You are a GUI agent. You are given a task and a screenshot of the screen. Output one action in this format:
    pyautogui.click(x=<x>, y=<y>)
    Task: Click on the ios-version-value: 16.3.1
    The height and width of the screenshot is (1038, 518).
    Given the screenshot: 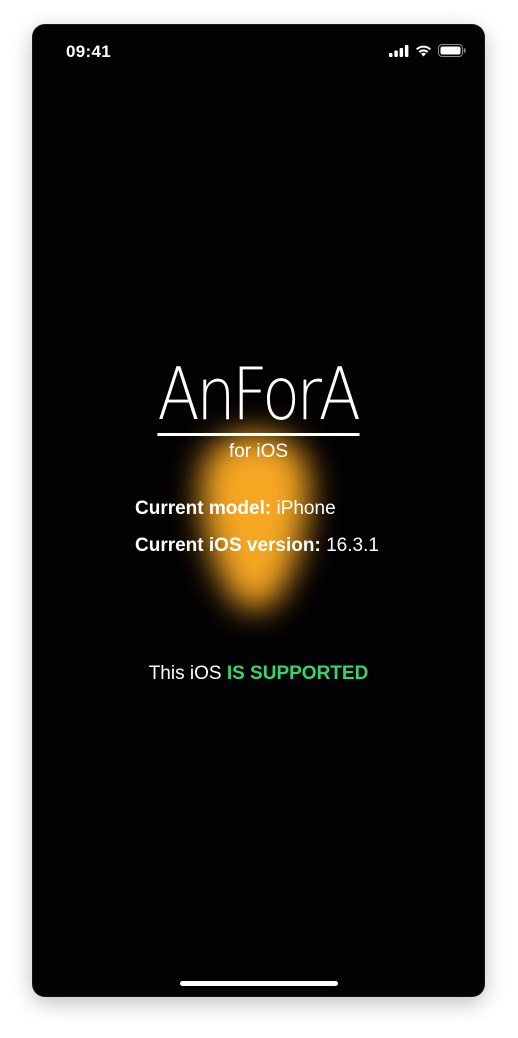 What is the action you would take?
    pyautogui.click(x=352, y=545)
    